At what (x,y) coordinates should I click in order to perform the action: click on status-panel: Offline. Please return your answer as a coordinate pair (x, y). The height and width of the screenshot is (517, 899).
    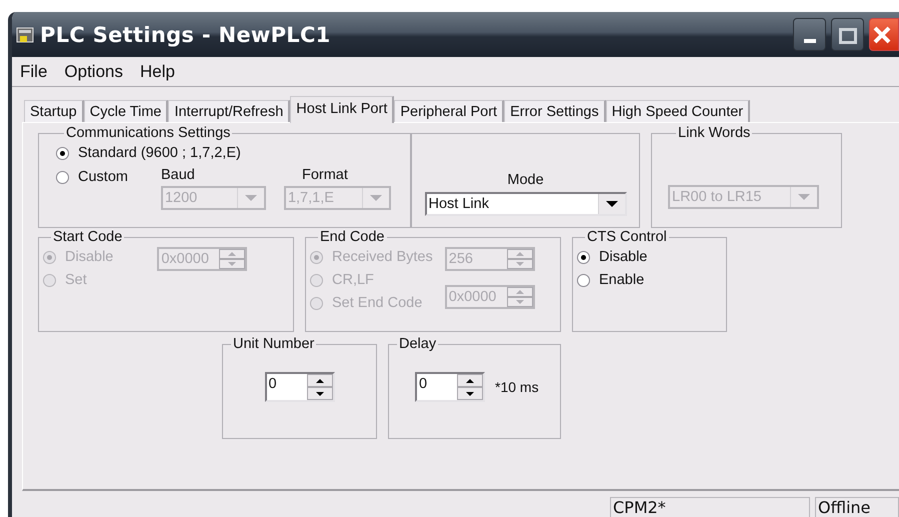
    Looking at the image, I should click on (857, 507).